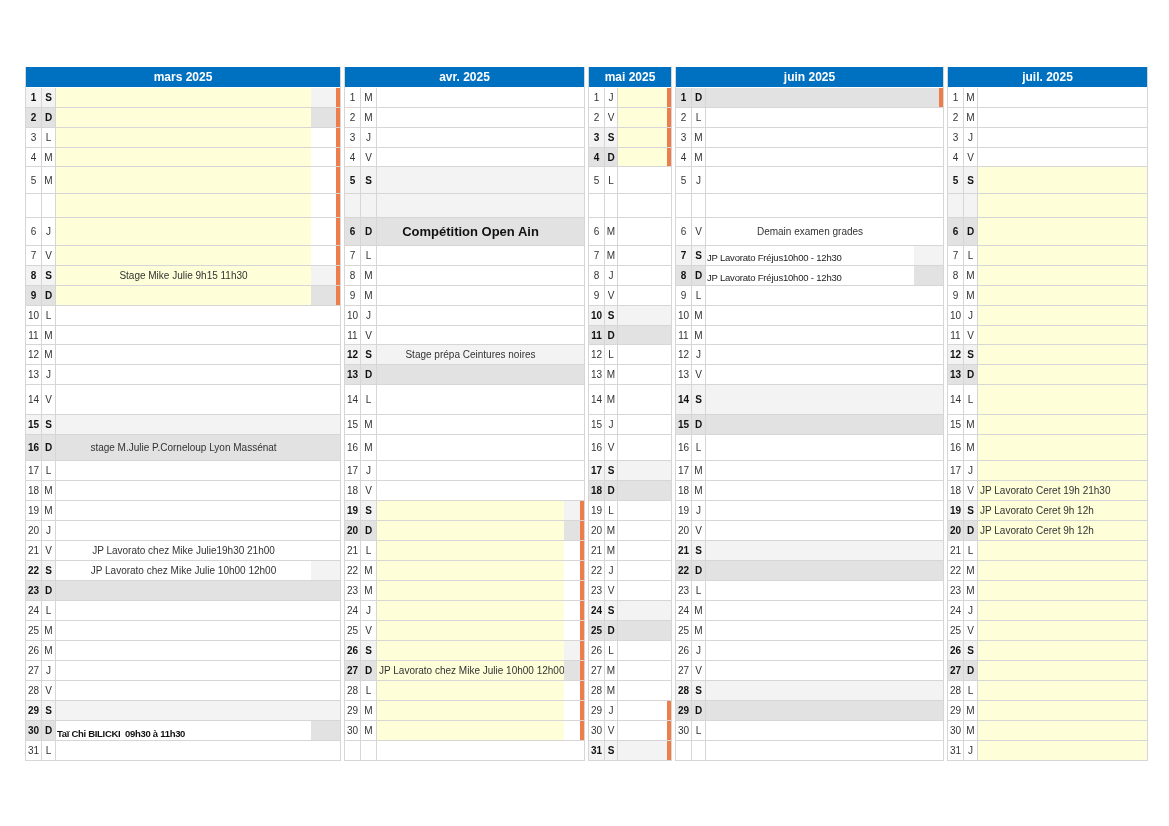  I want to click on day-number: 4, so click(353, 157).